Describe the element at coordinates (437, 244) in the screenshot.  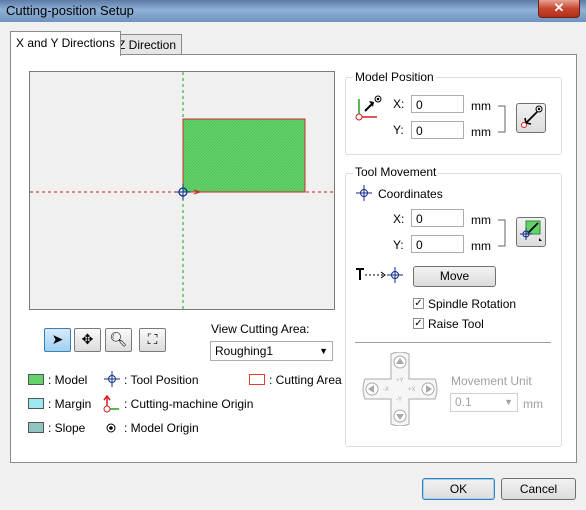
I see `tool-y-input: 0` at that location.